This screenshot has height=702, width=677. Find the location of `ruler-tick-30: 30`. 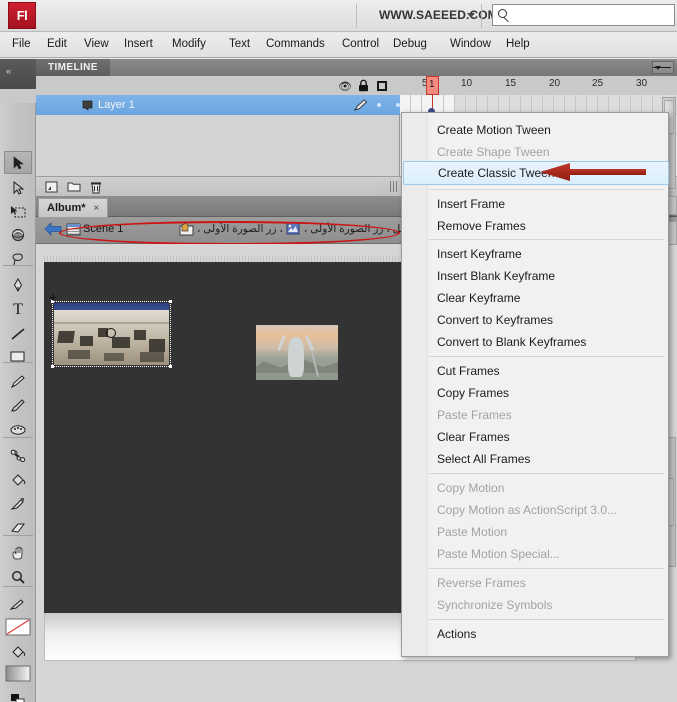

ruler-tick-30: 30 is located at coordinates (642, 83).